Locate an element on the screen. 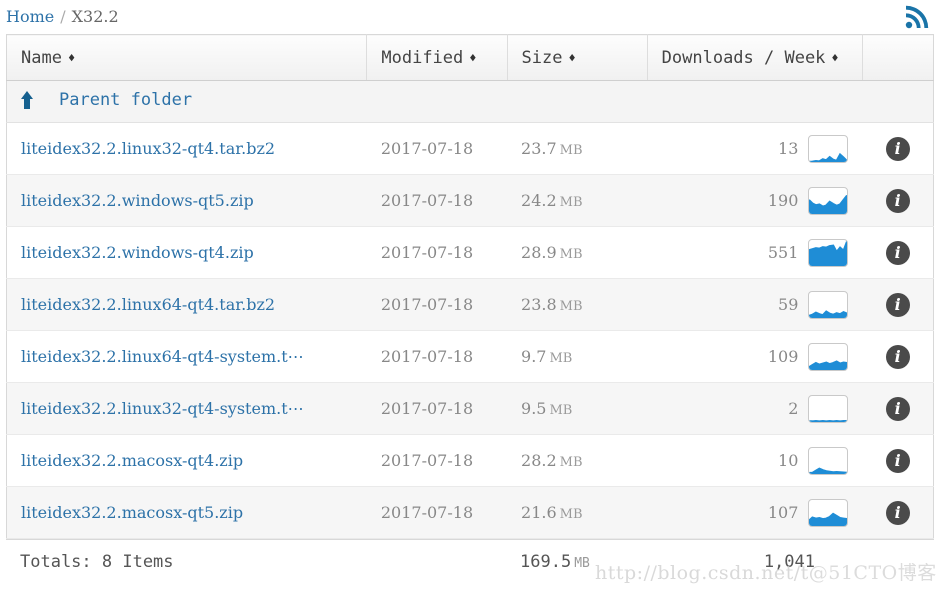 The height and width of the screenshot is (595, 940). file-download-link: liteidex32.2.macosx-qt4.zip is located at coordinates (187, 460).